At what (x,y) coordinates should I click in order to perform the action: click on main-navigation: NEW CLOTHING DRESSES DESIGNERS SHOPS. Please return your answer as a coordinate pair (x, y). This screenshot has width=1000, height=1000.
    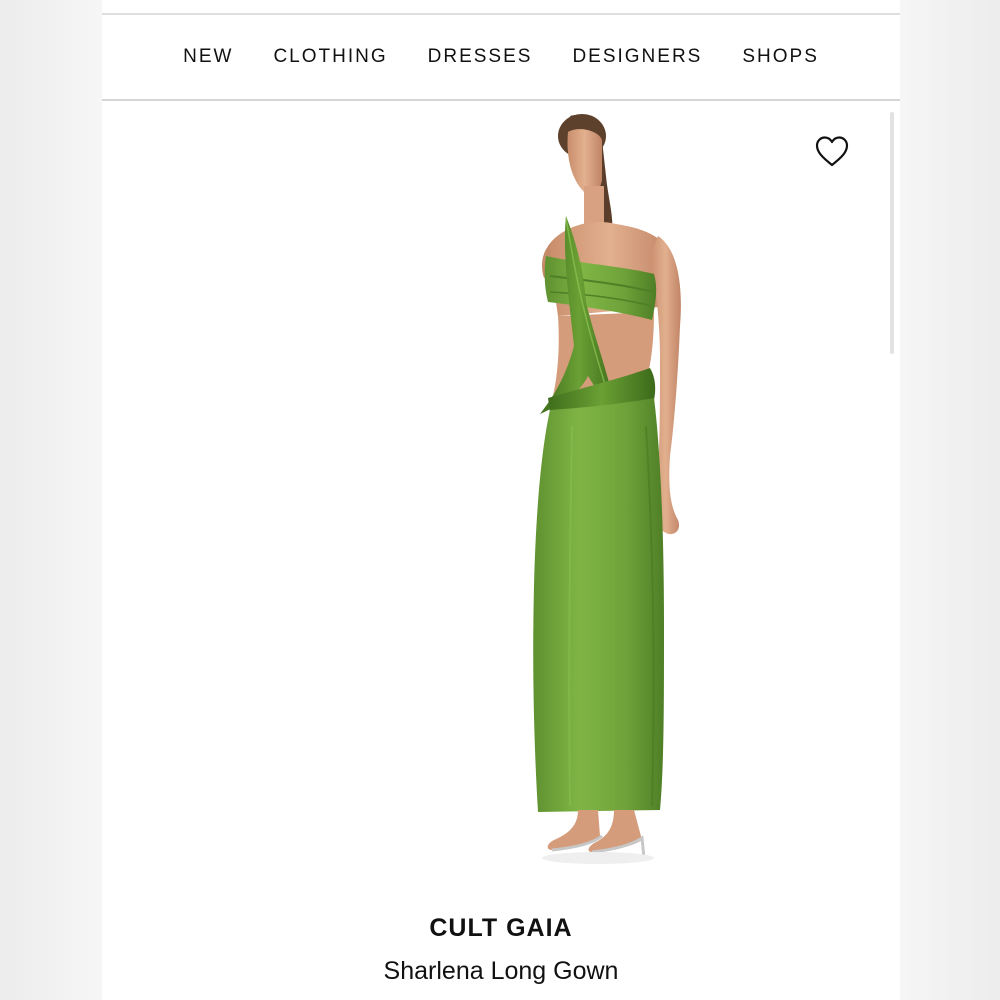
    Looking at the image, I should click on (501, 58).